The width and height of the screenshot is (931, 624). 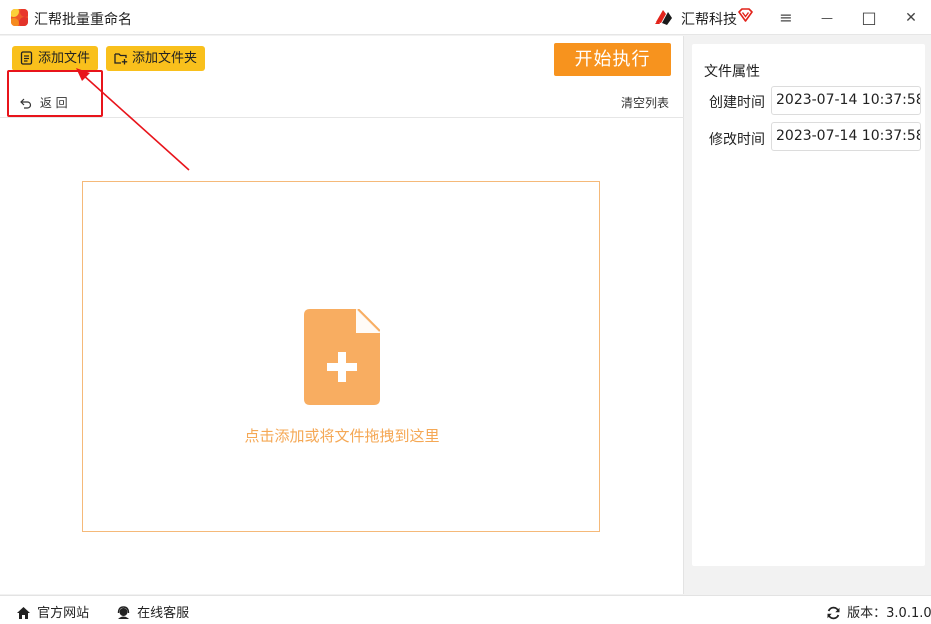 I want to click on created-time-label: 创建时间, so click(x=737, y=103).